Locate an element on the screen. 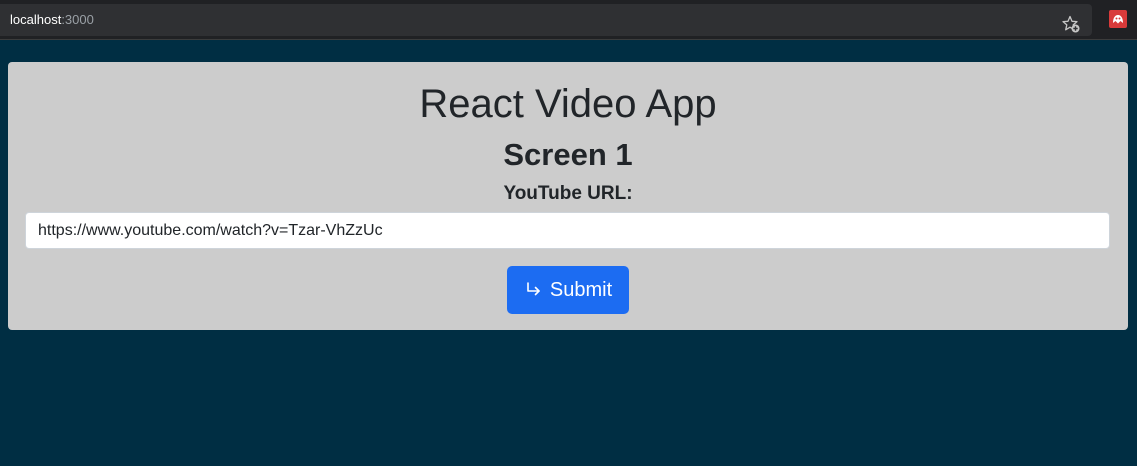  url-port: :3000 is located at coordinates (77, 19).